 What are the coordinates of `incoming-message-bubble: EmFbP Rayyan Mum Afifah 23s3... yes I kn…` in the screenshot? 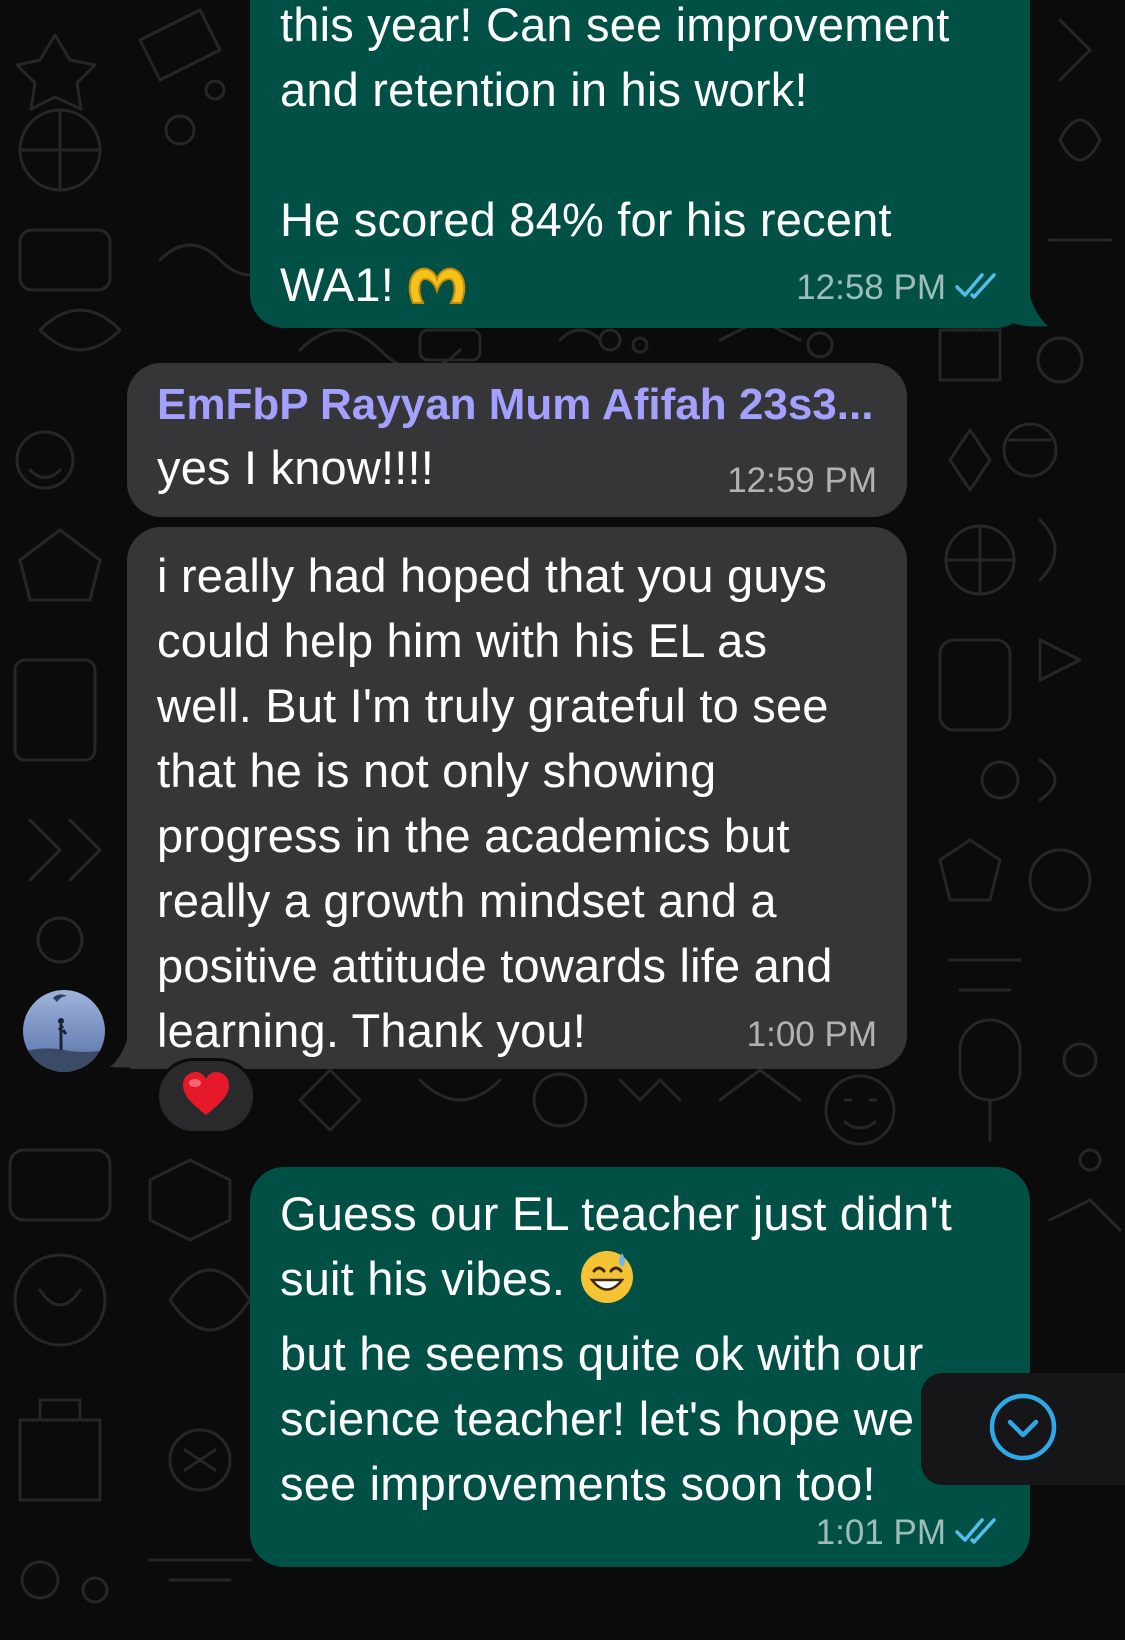 It's located at (517, 440).